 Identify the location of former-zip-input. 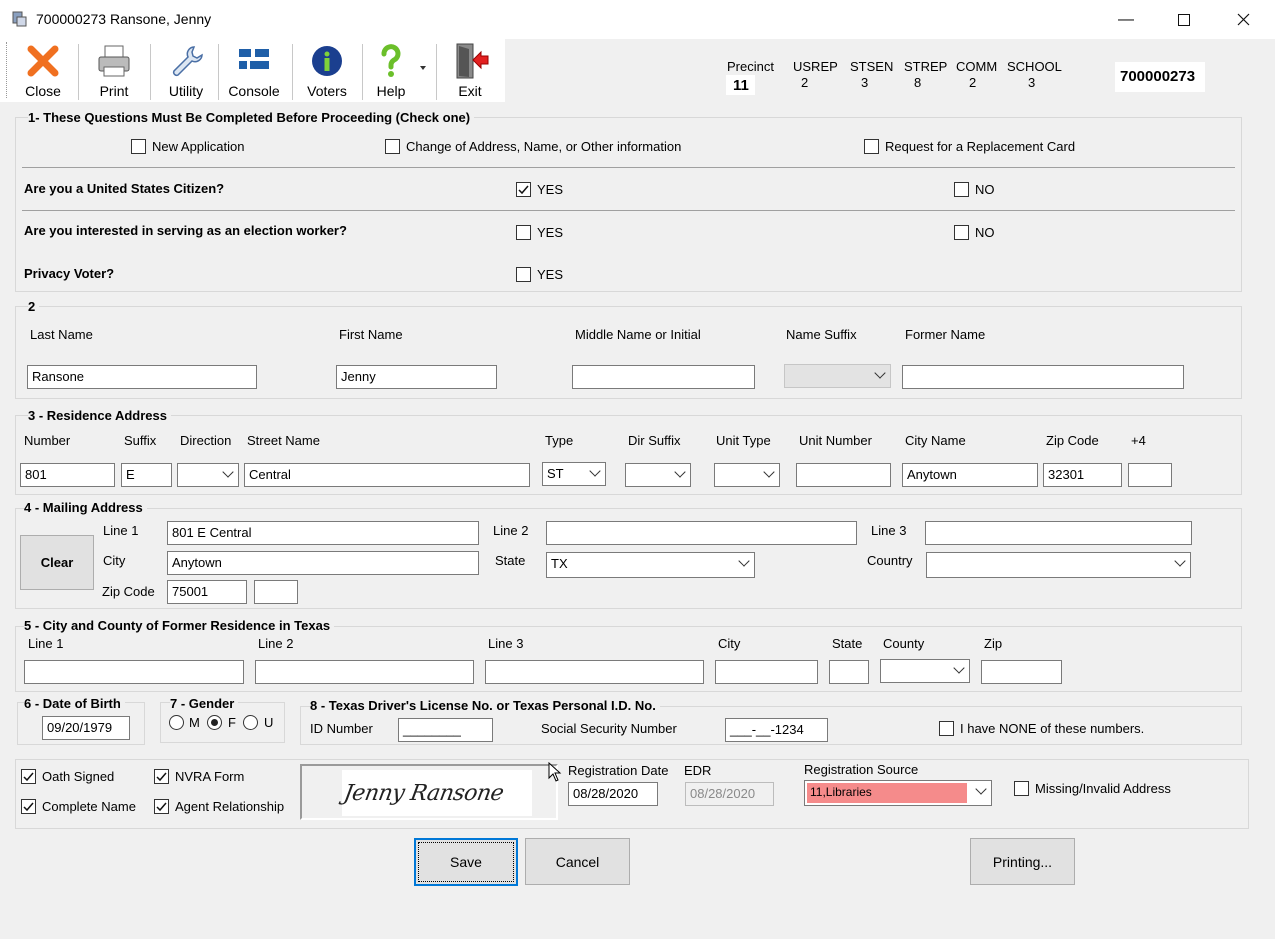
(1021, 672).